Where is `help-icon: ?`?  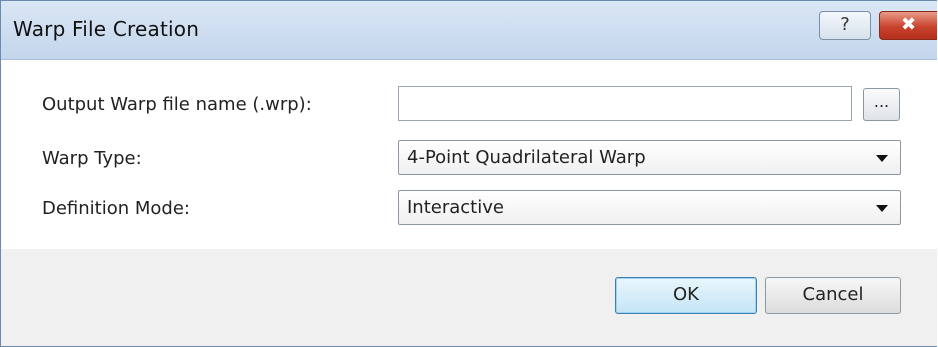
help-icon: ? is located at coordinates (845, 24).